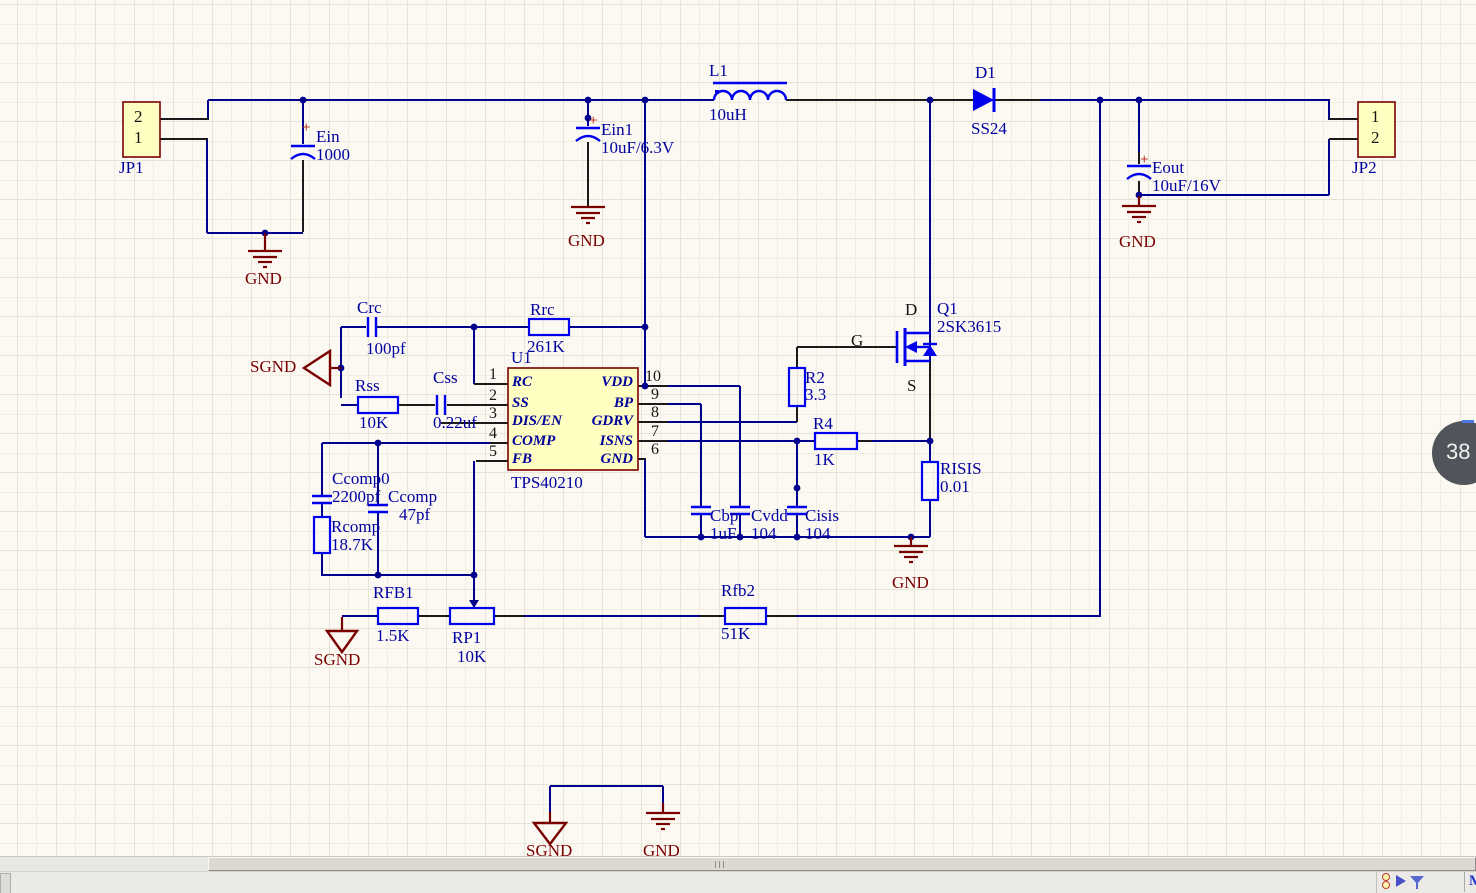 The height and width of the screenshot is (893, 1476). I want to click on risis-value: 0.01, so click(955, 487).